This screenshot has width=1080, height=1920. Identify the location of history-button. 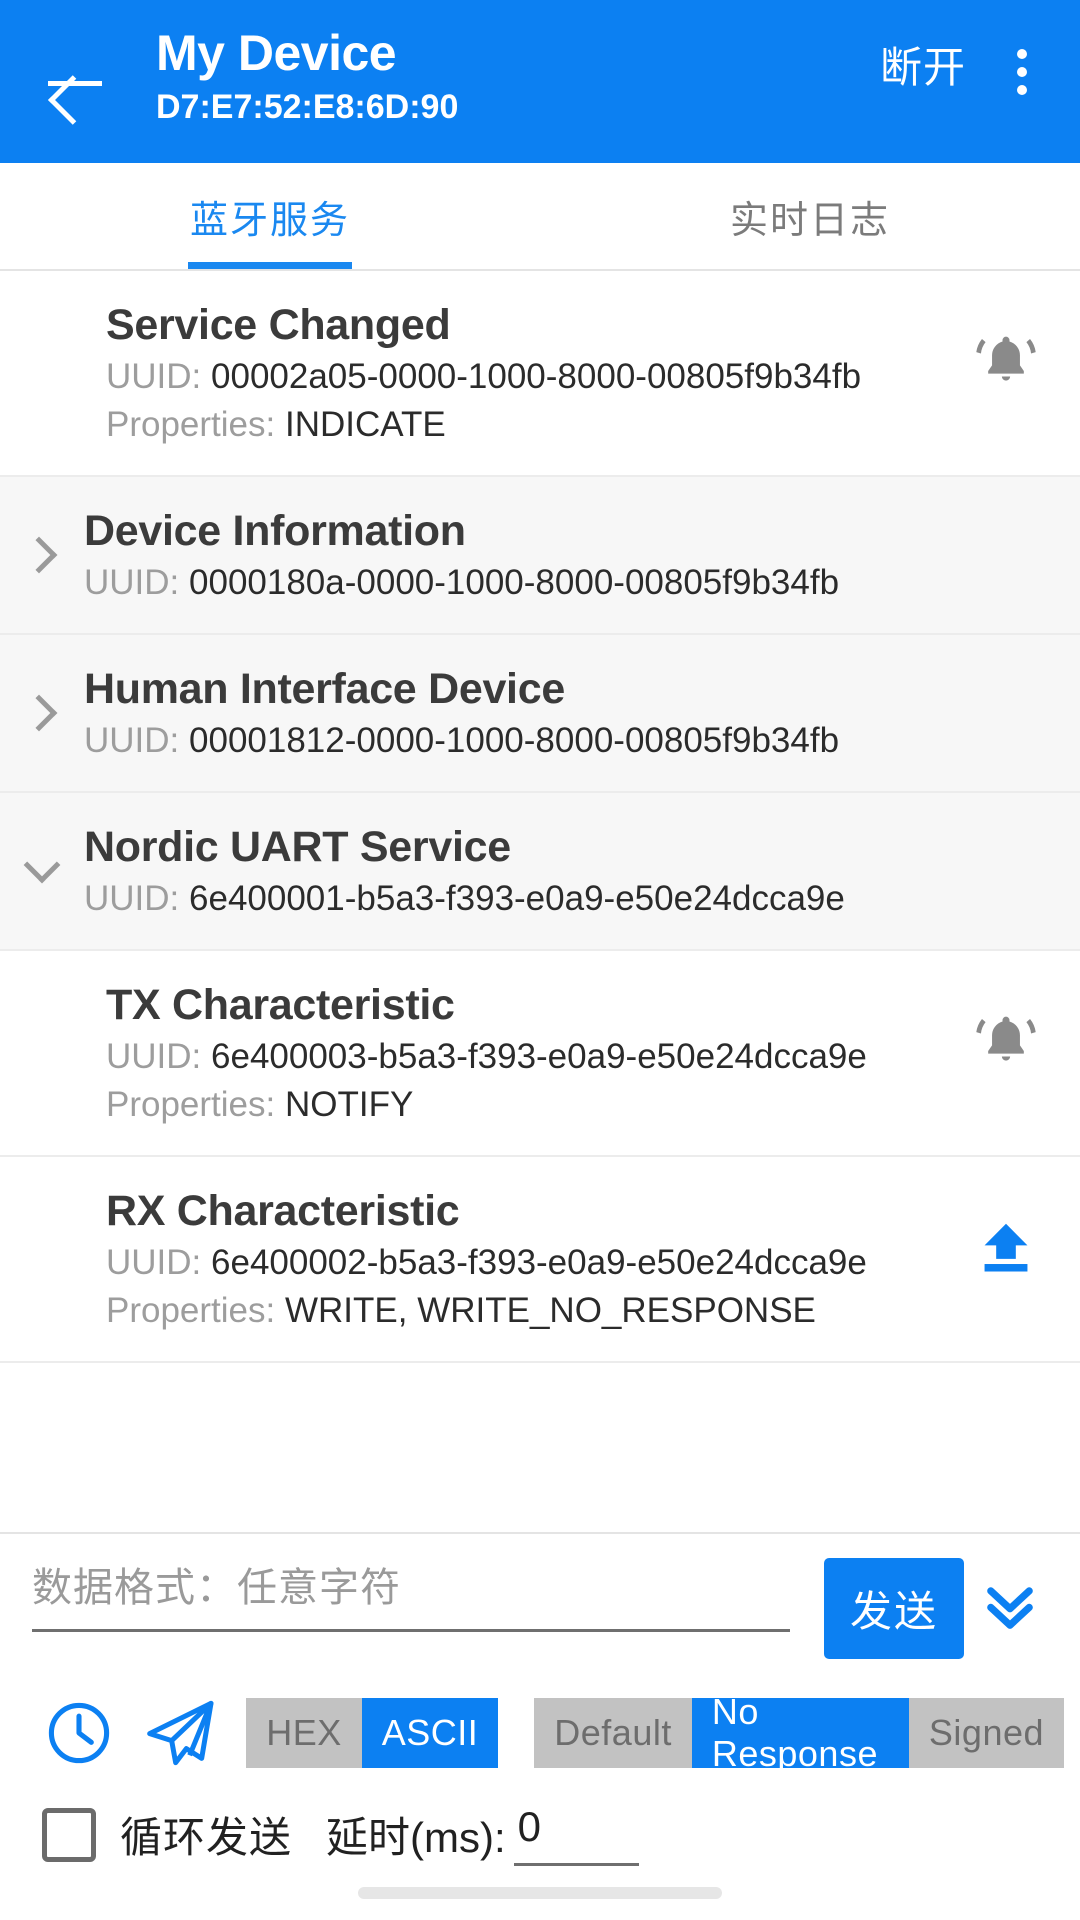
(78, 1733).